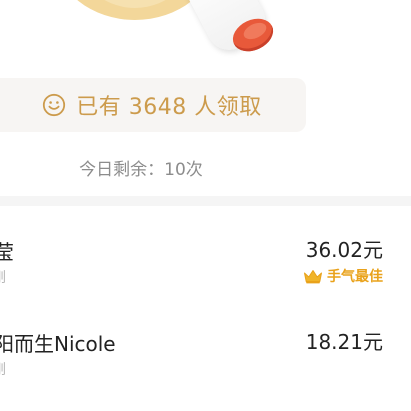 This screenshot has height=411, width=411. Describe the element at coordinates (7, 252) in the screenshot. I see `recipient-name: 莹` at that location.